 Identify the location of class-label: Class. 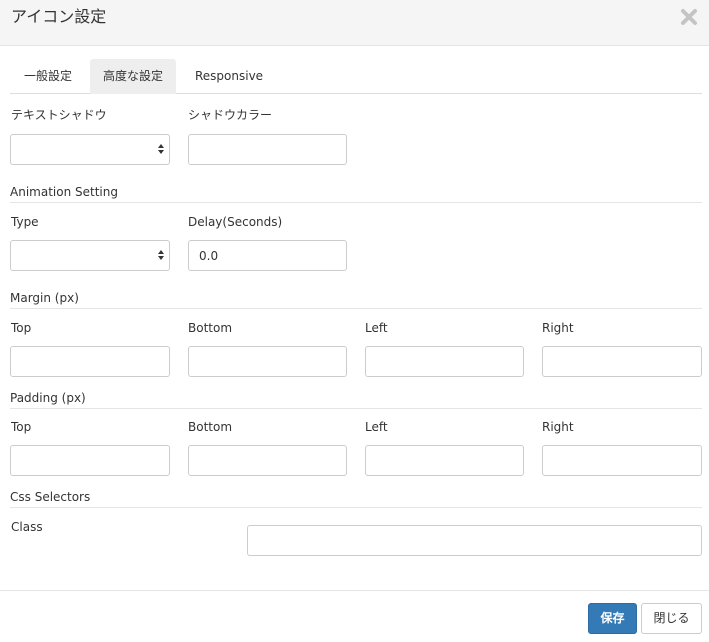
(27, 527).